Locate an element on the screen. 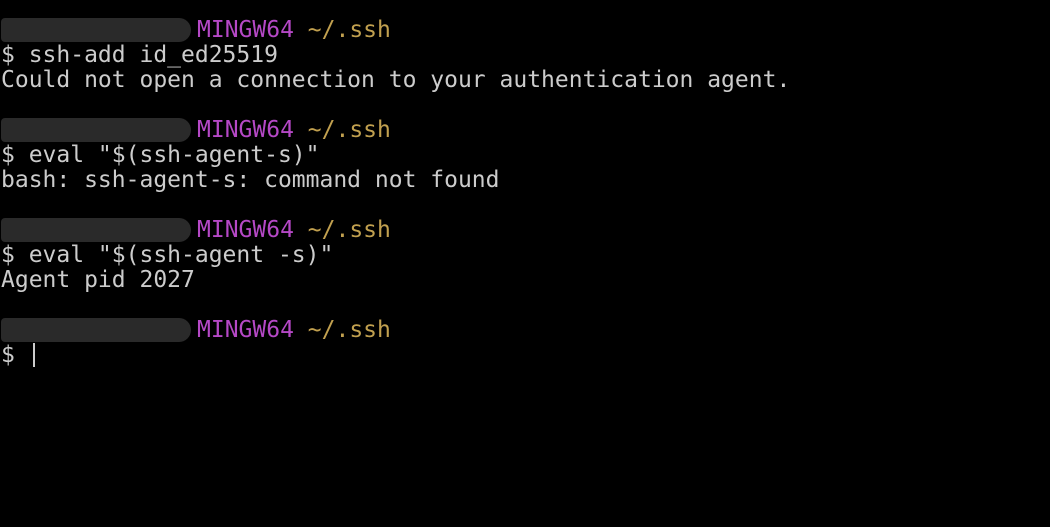  text-cursor is located at coordinates (33, 355).